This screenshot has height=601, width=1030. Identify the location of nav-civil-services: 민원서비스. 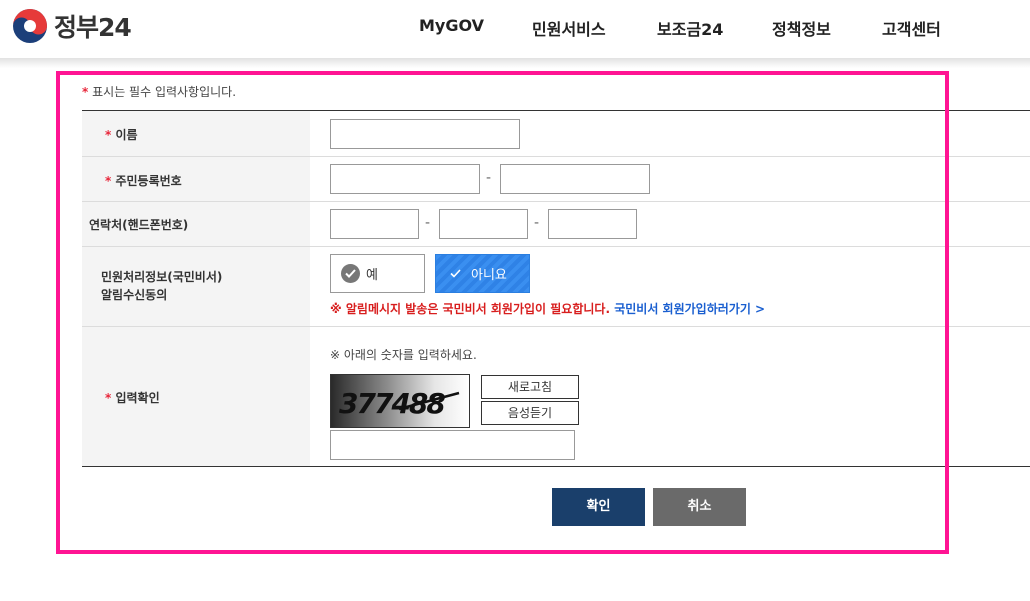
(569, 28).